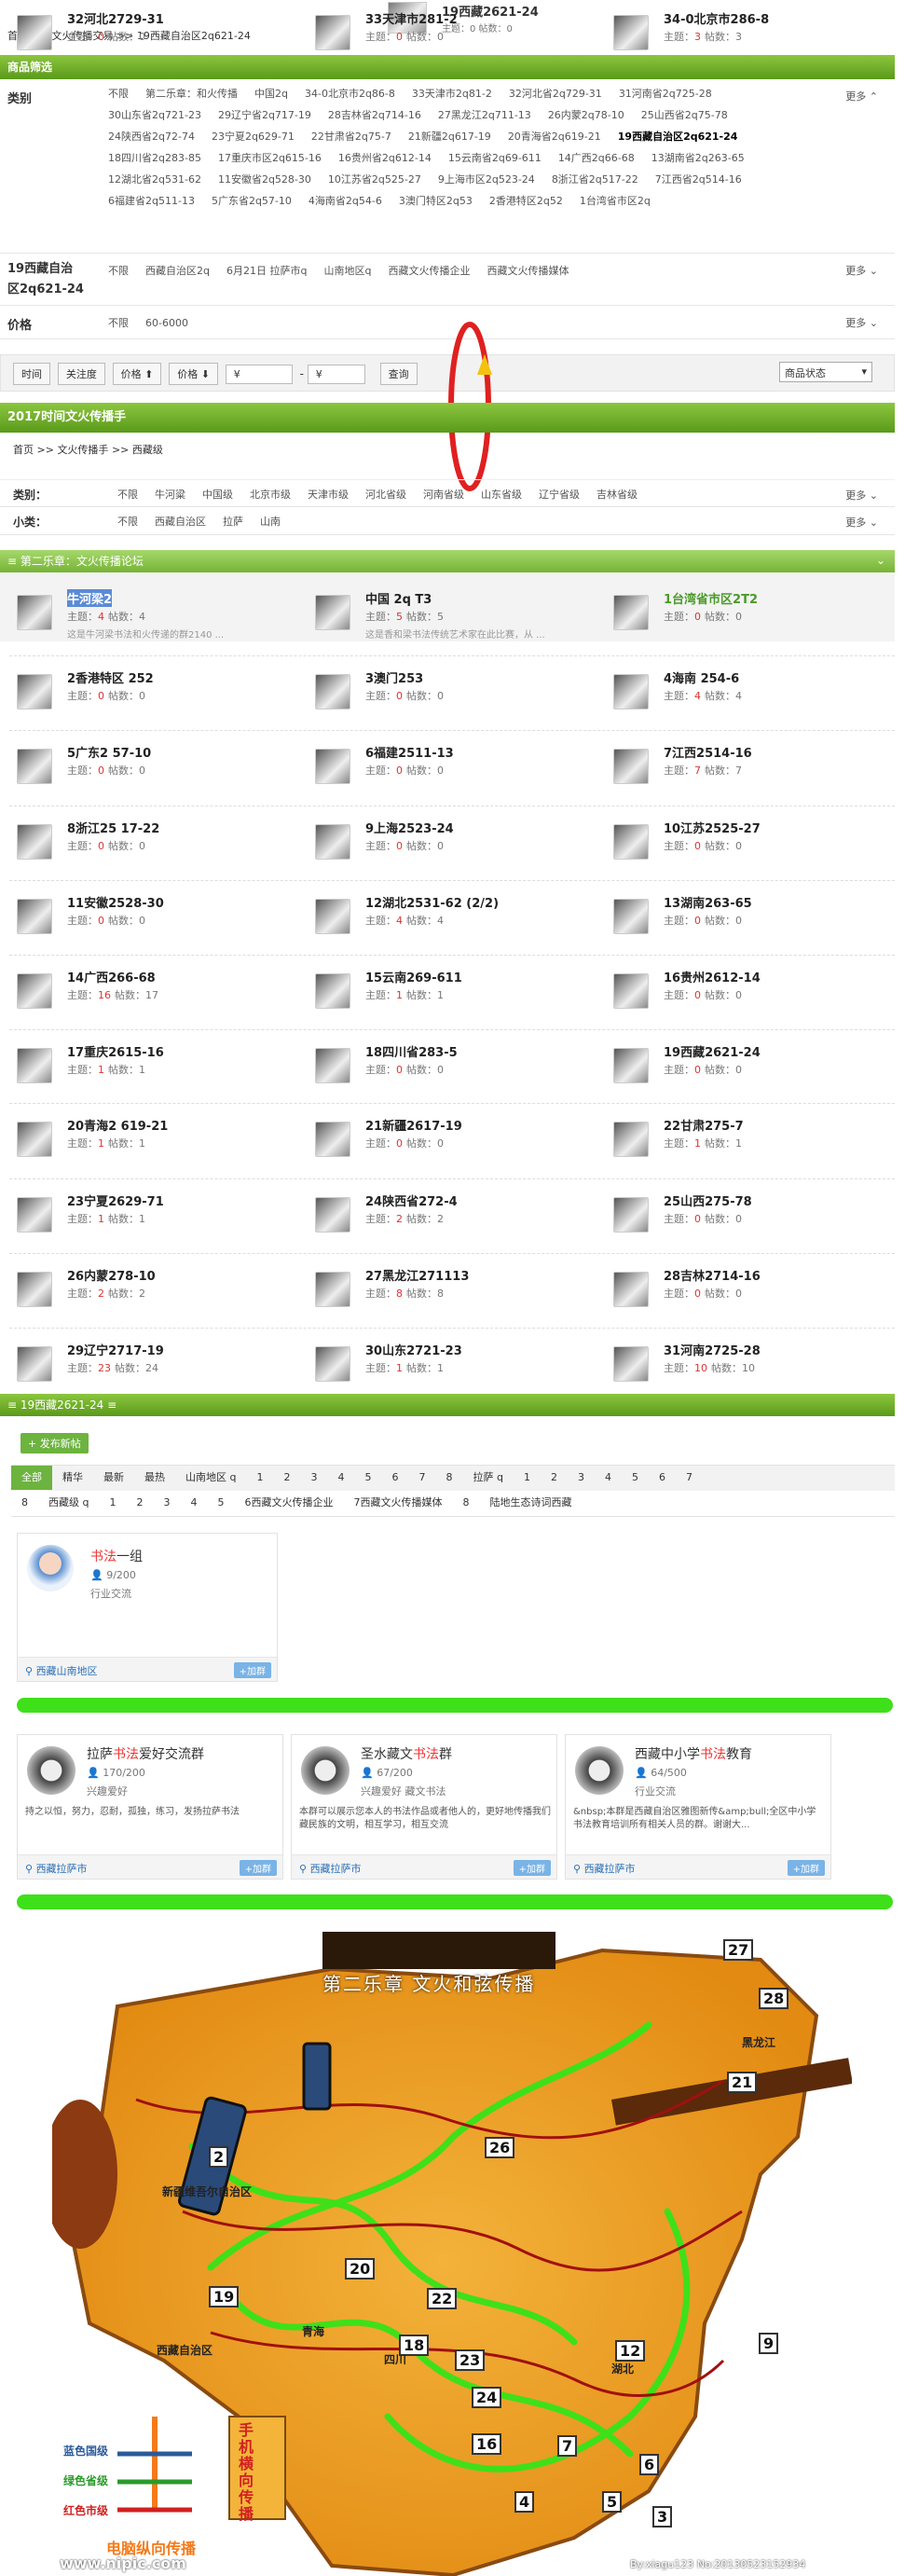 The image size is (905, 2576). What do you see at coordinates (455, 1289) in the screenshot?
I see `forum-item: 27黑龙江271113 主题：8 帖数：8` at bounding box center [455, 1289].